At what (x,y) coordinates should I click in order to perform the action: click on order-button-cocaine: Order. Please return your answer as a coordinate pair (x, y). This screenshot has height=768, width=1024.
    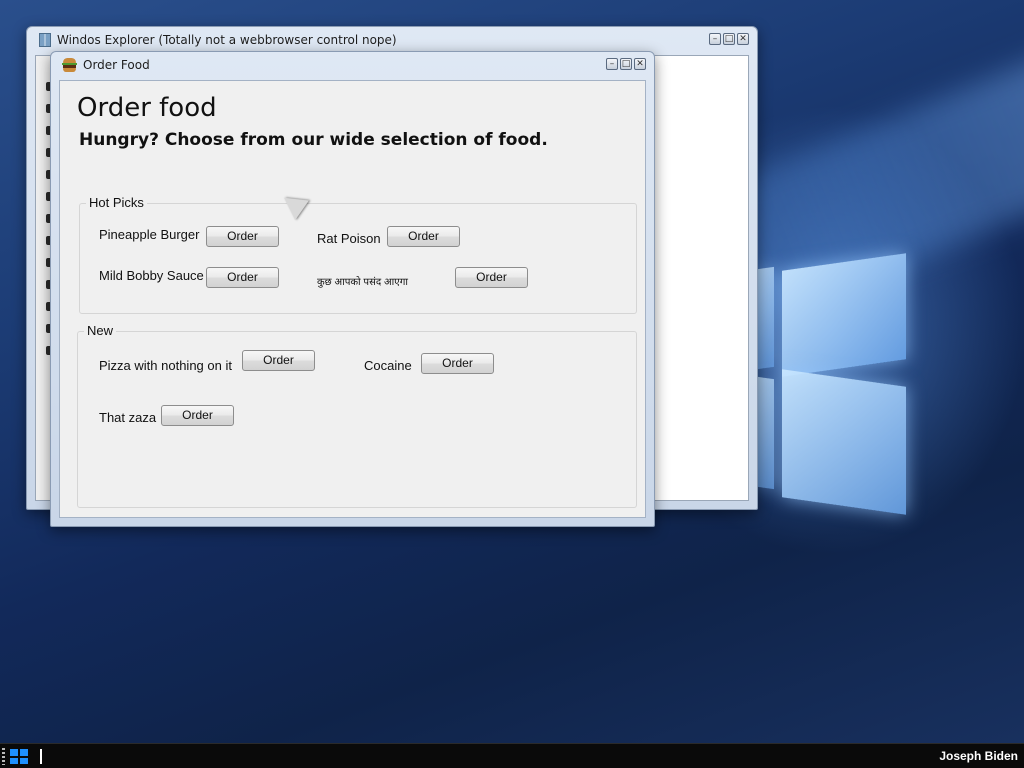
    Looking at the image, I should click on (457, 363).